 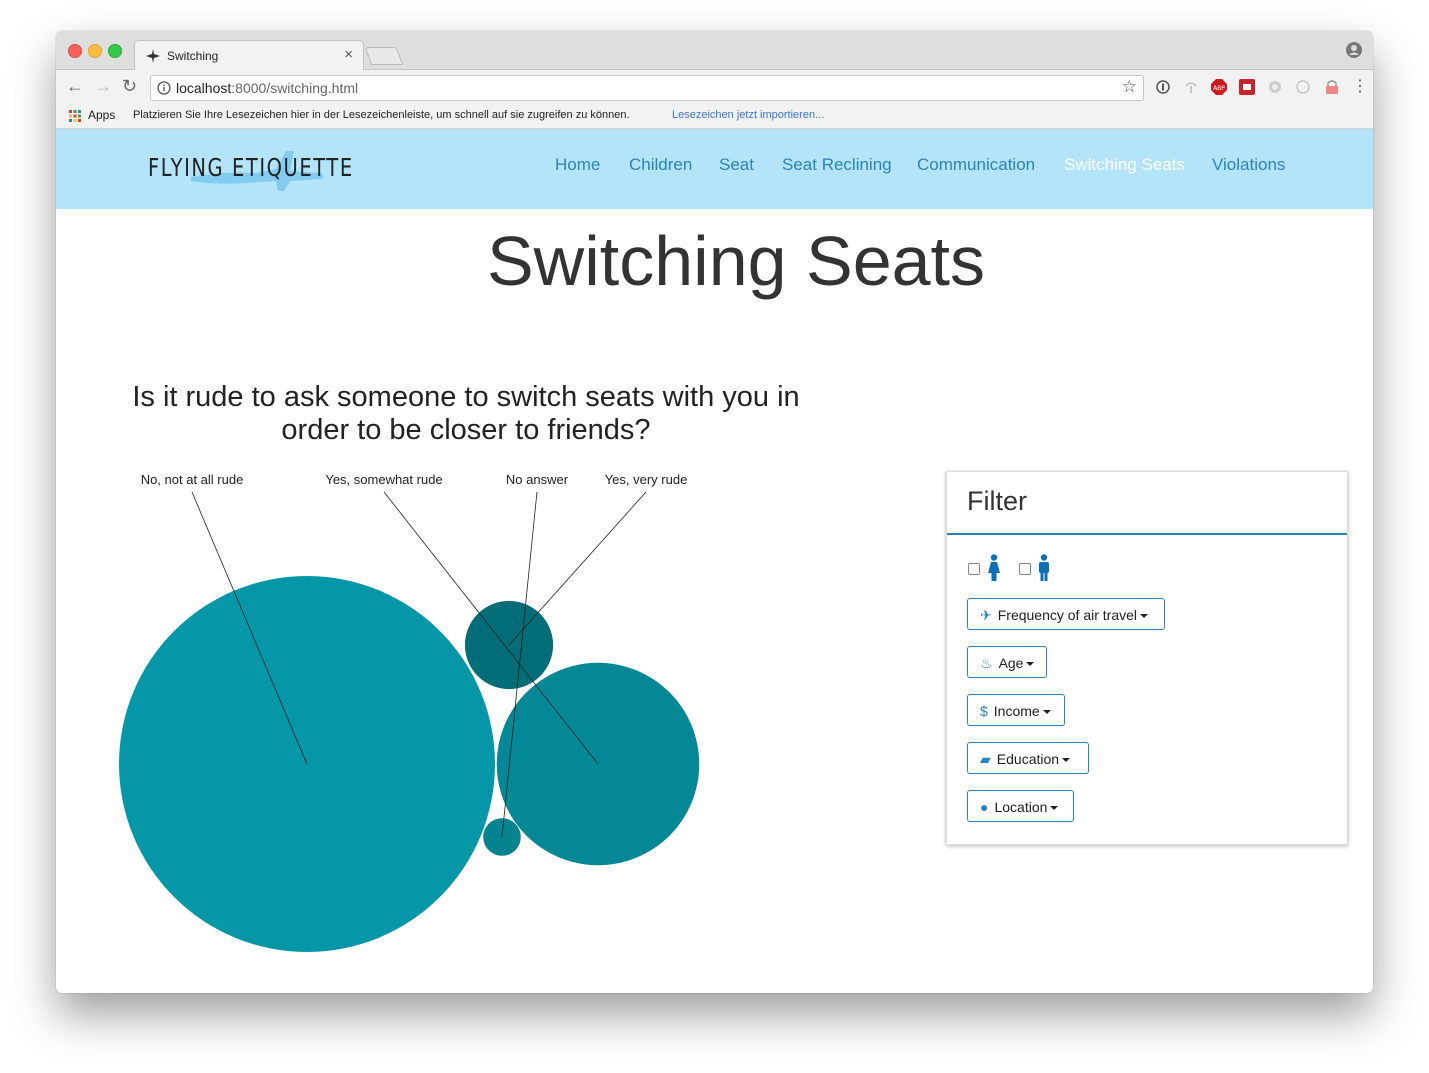 What do you see at coordinates (1124, 165) in the screenshot?
I see `nav-switching-seats: Switching Seats` at bounding box center [1124, 165].